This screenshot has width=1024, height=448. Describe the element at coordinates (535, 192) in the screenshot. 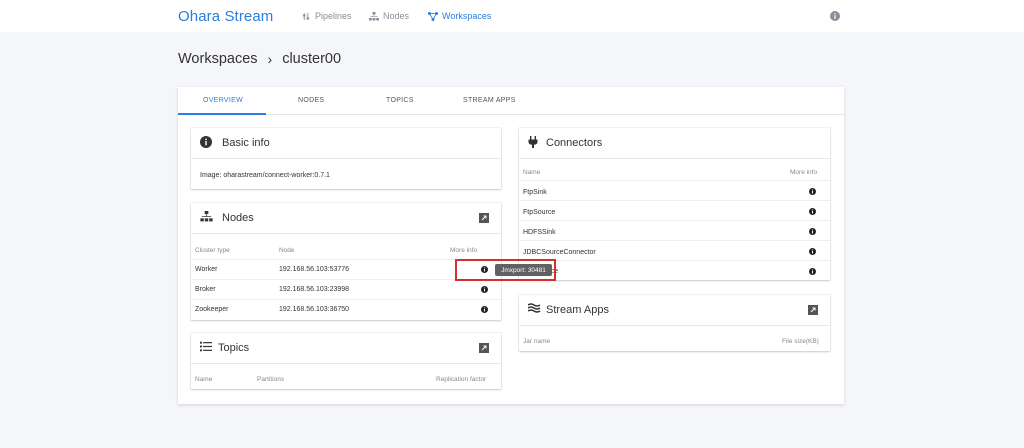

I see `connector-name: FtpSink` at that location.